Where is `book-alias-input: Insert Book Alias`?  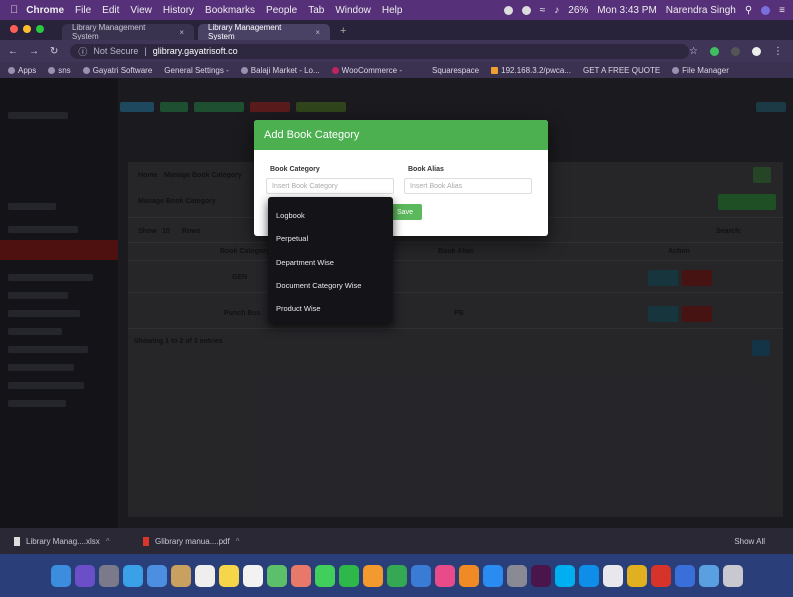 book-alias-input: Insert Book Alias is located at coordinates (468, 186).